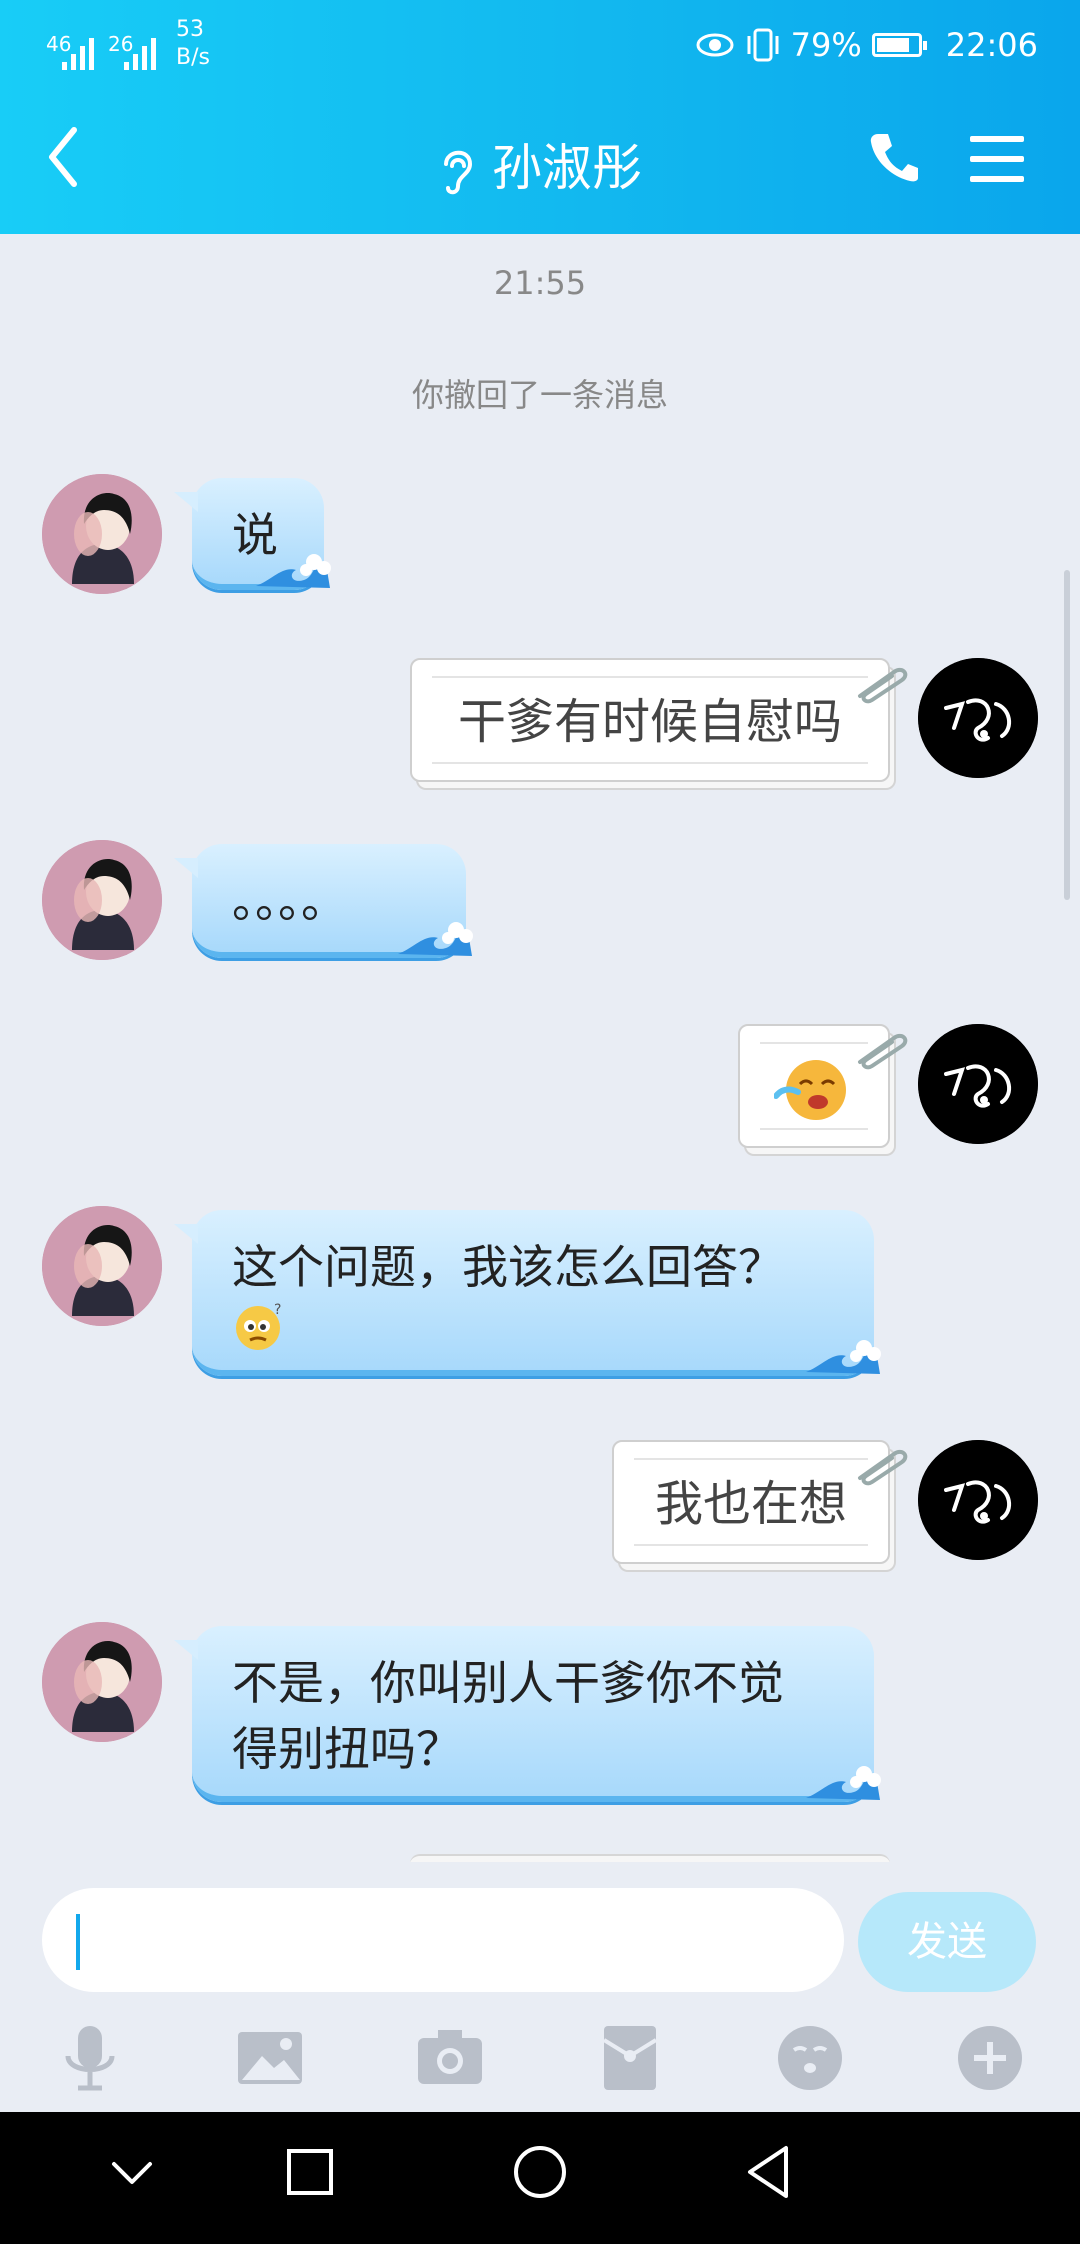  Describe the element at coordinates (258, 1326) in the screenshot. I see `confused-emoji-icon: ?` at that location.